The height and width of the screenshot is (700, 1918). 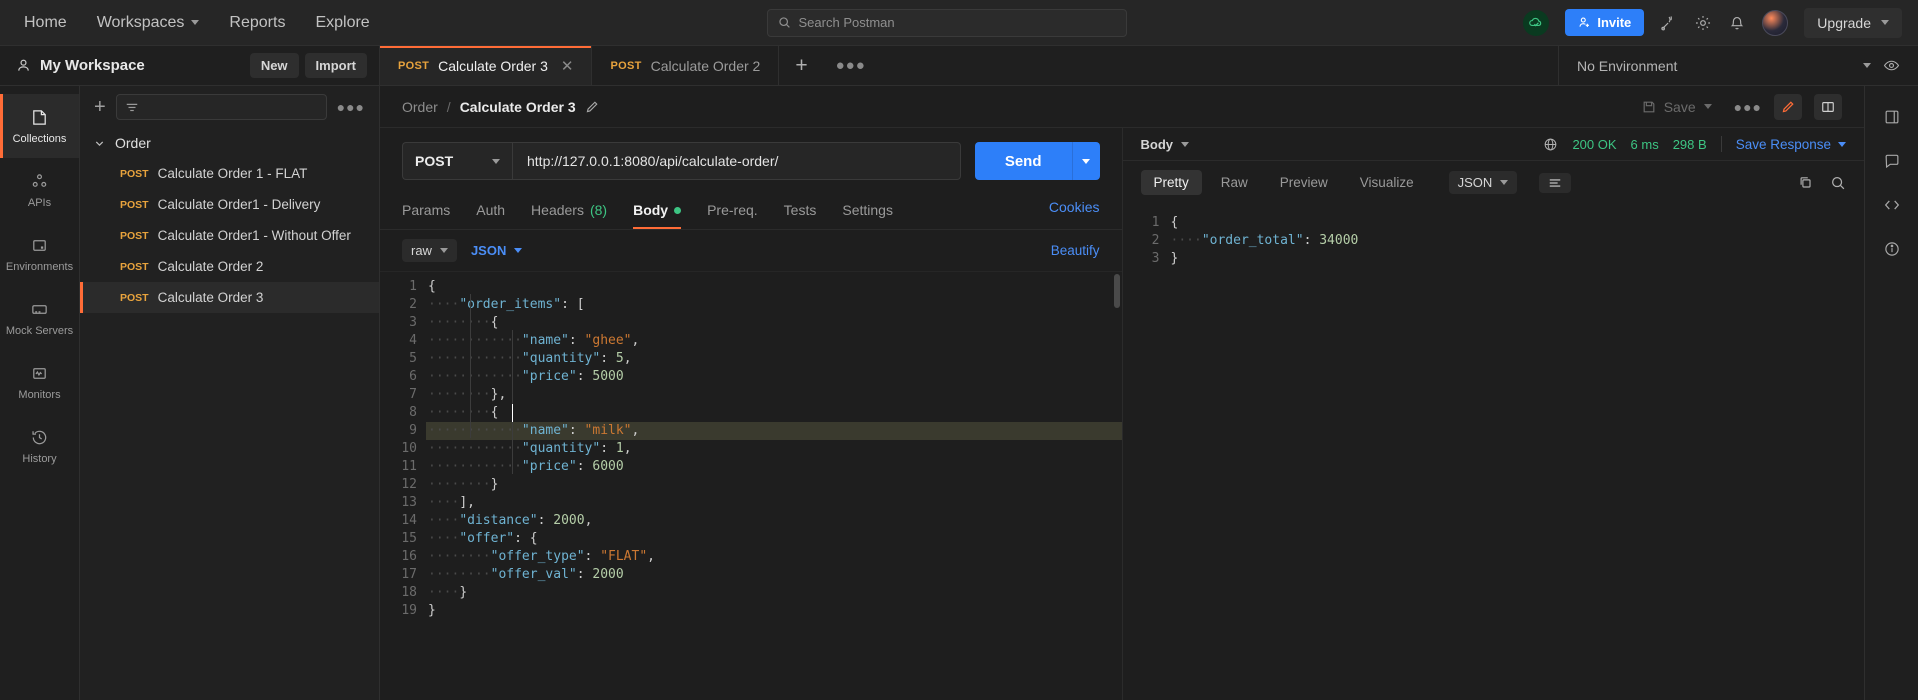 What do you see at coordinates (851, 65) in the screenshot?
I see `tab-options-icon: ●●●` at bounding box center [851, 65].